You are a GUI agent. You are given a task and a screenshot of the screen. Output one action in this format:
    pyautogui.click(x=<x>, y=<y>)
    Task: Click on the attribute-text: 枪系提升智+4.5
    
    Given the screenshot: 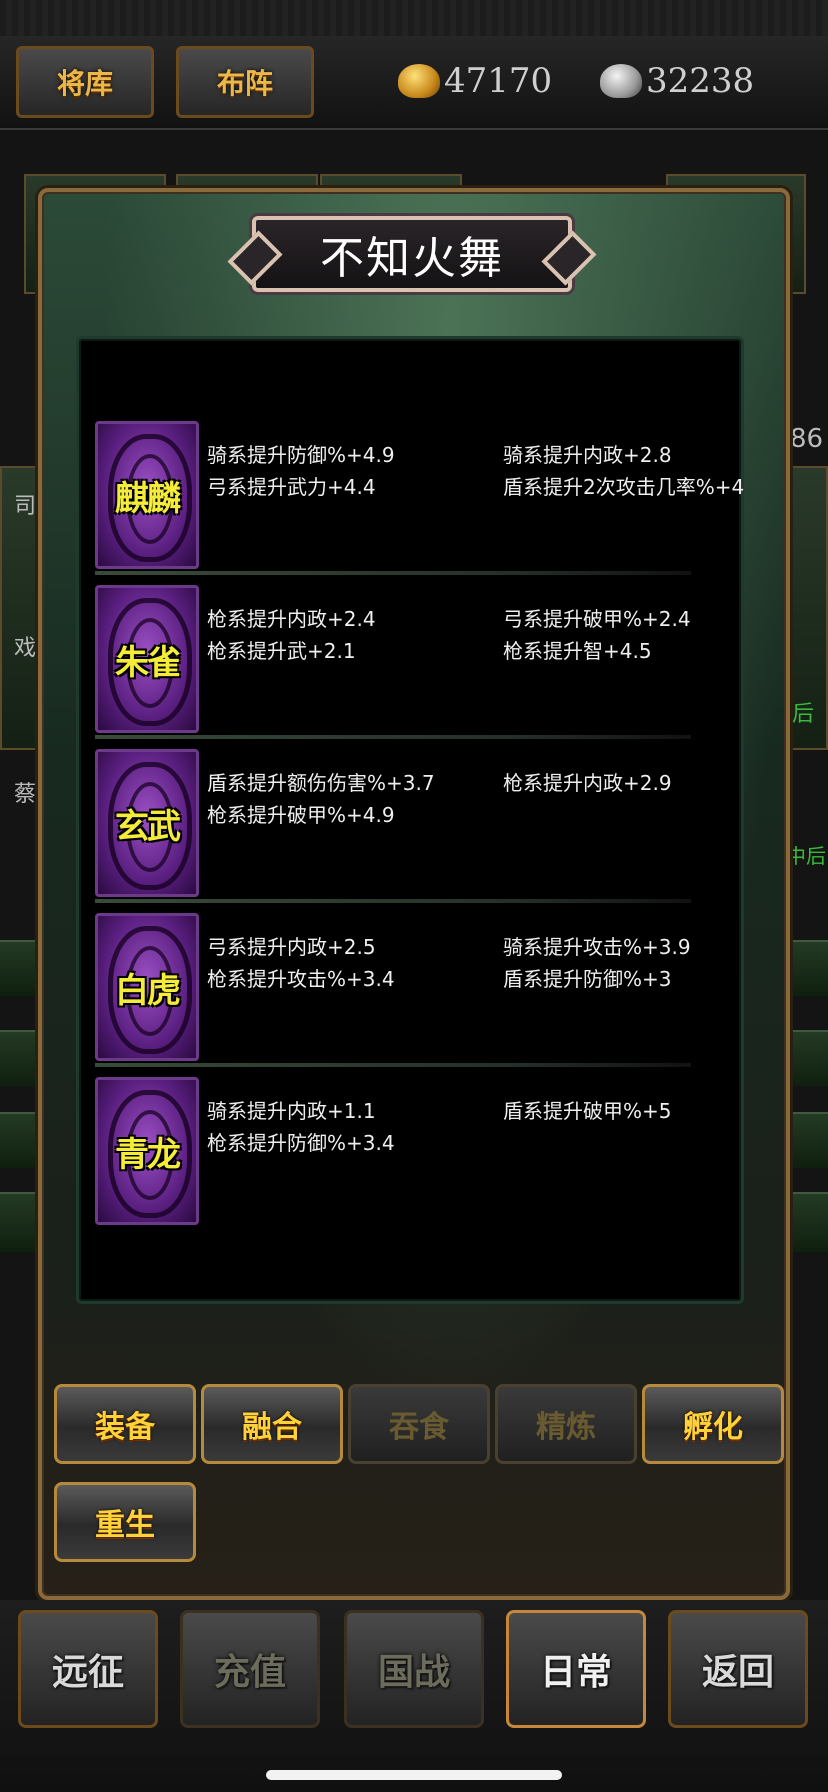 What is the action you would take?
    pyautogui.click(x=577, y=651)
    